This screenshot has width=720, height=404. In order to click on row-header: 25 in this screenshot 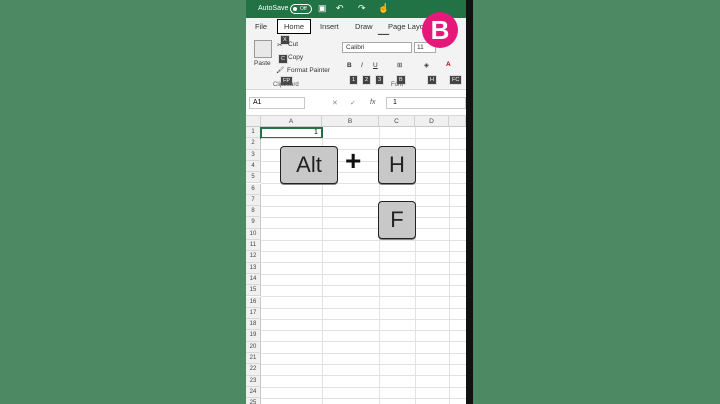, I will do `click(253, 401)`.